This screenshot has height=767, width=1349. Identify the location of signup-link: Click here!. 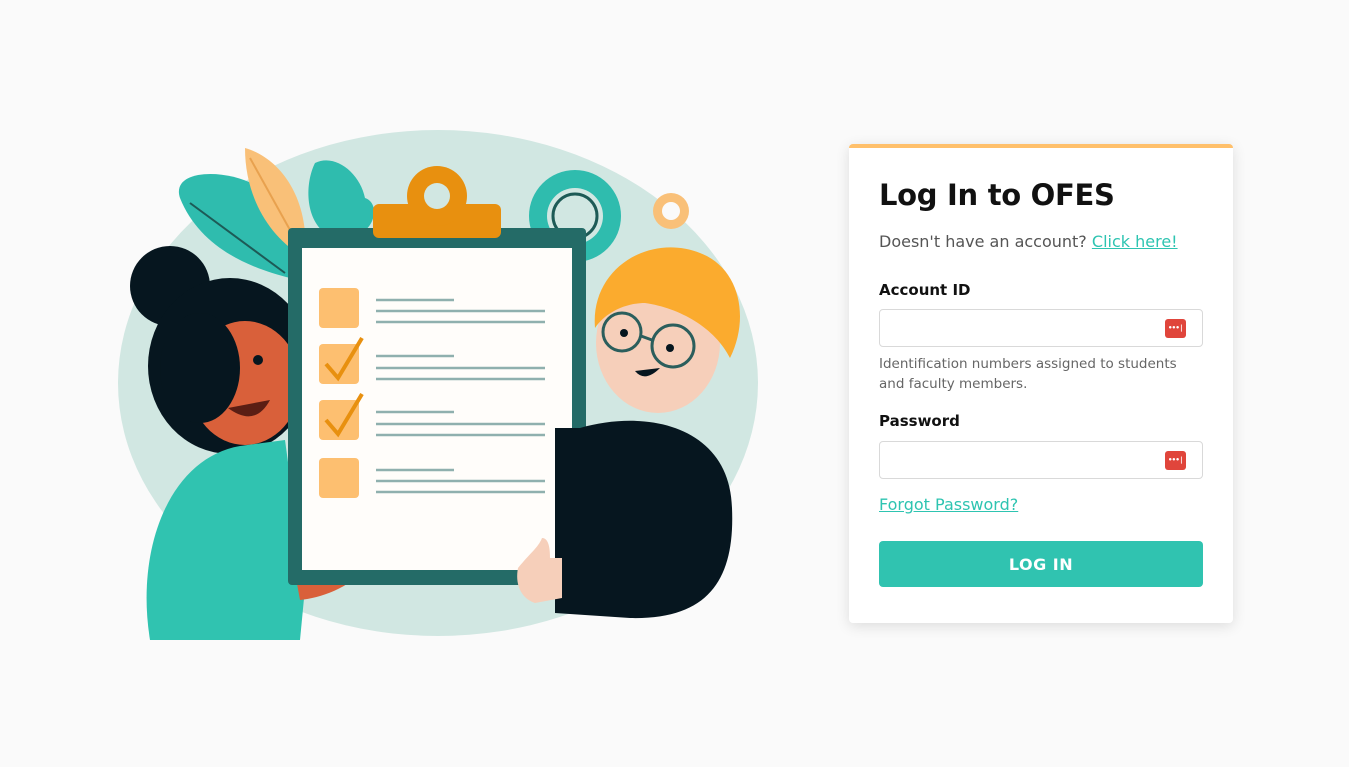
(1135, 241).